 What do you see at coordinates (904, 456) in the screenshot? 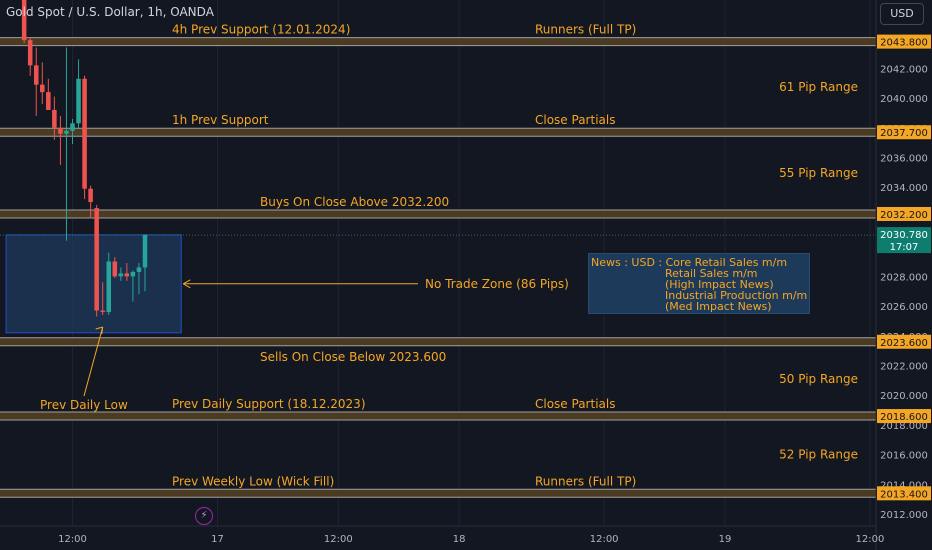
I see `y-tick-label: 2016.000` at bounding box center [904, 456].